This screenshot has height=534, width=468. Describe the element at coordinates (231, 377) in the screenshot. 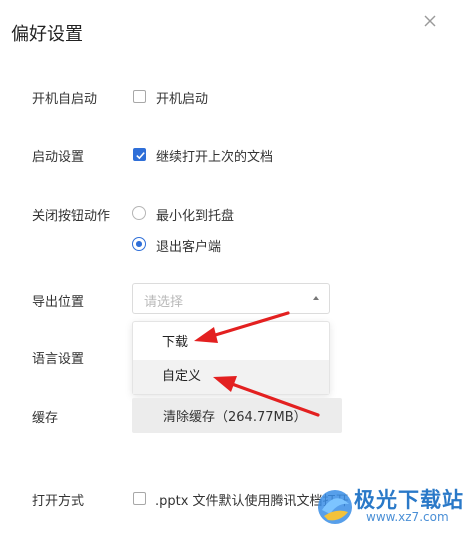

I see `dropdown-option-custom: 自定义` at that location.